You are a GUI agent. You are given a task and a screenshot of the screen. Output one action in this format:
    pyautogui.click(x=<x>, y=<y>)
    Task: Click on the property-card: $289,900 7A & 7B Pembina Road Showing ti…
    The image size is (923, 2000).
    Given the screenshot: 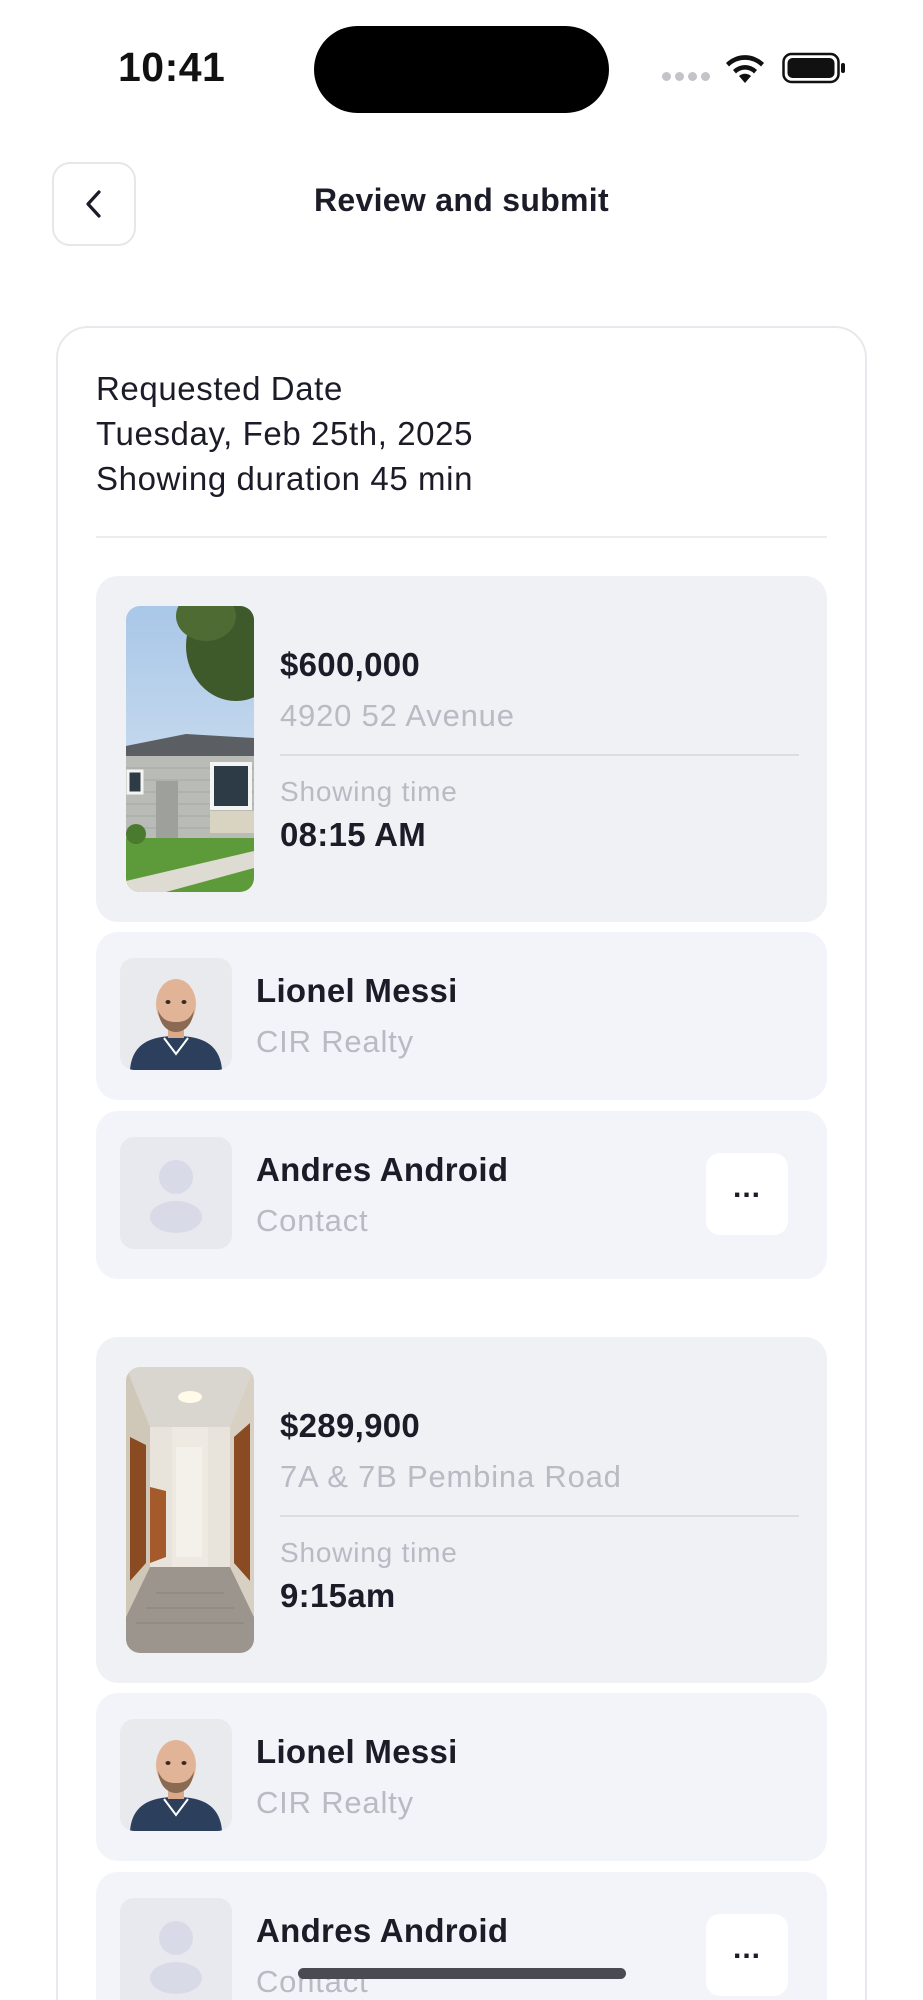 What is the action you would take?
    pyautogui.click(x=461, y=1510)
    